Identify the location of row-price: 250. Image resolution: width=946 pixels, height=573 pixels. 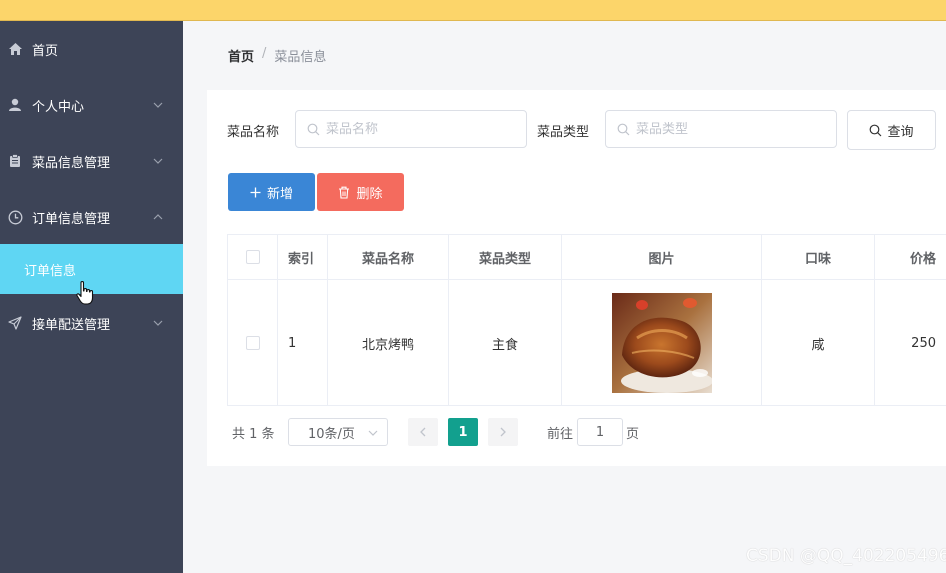
(910, 342).